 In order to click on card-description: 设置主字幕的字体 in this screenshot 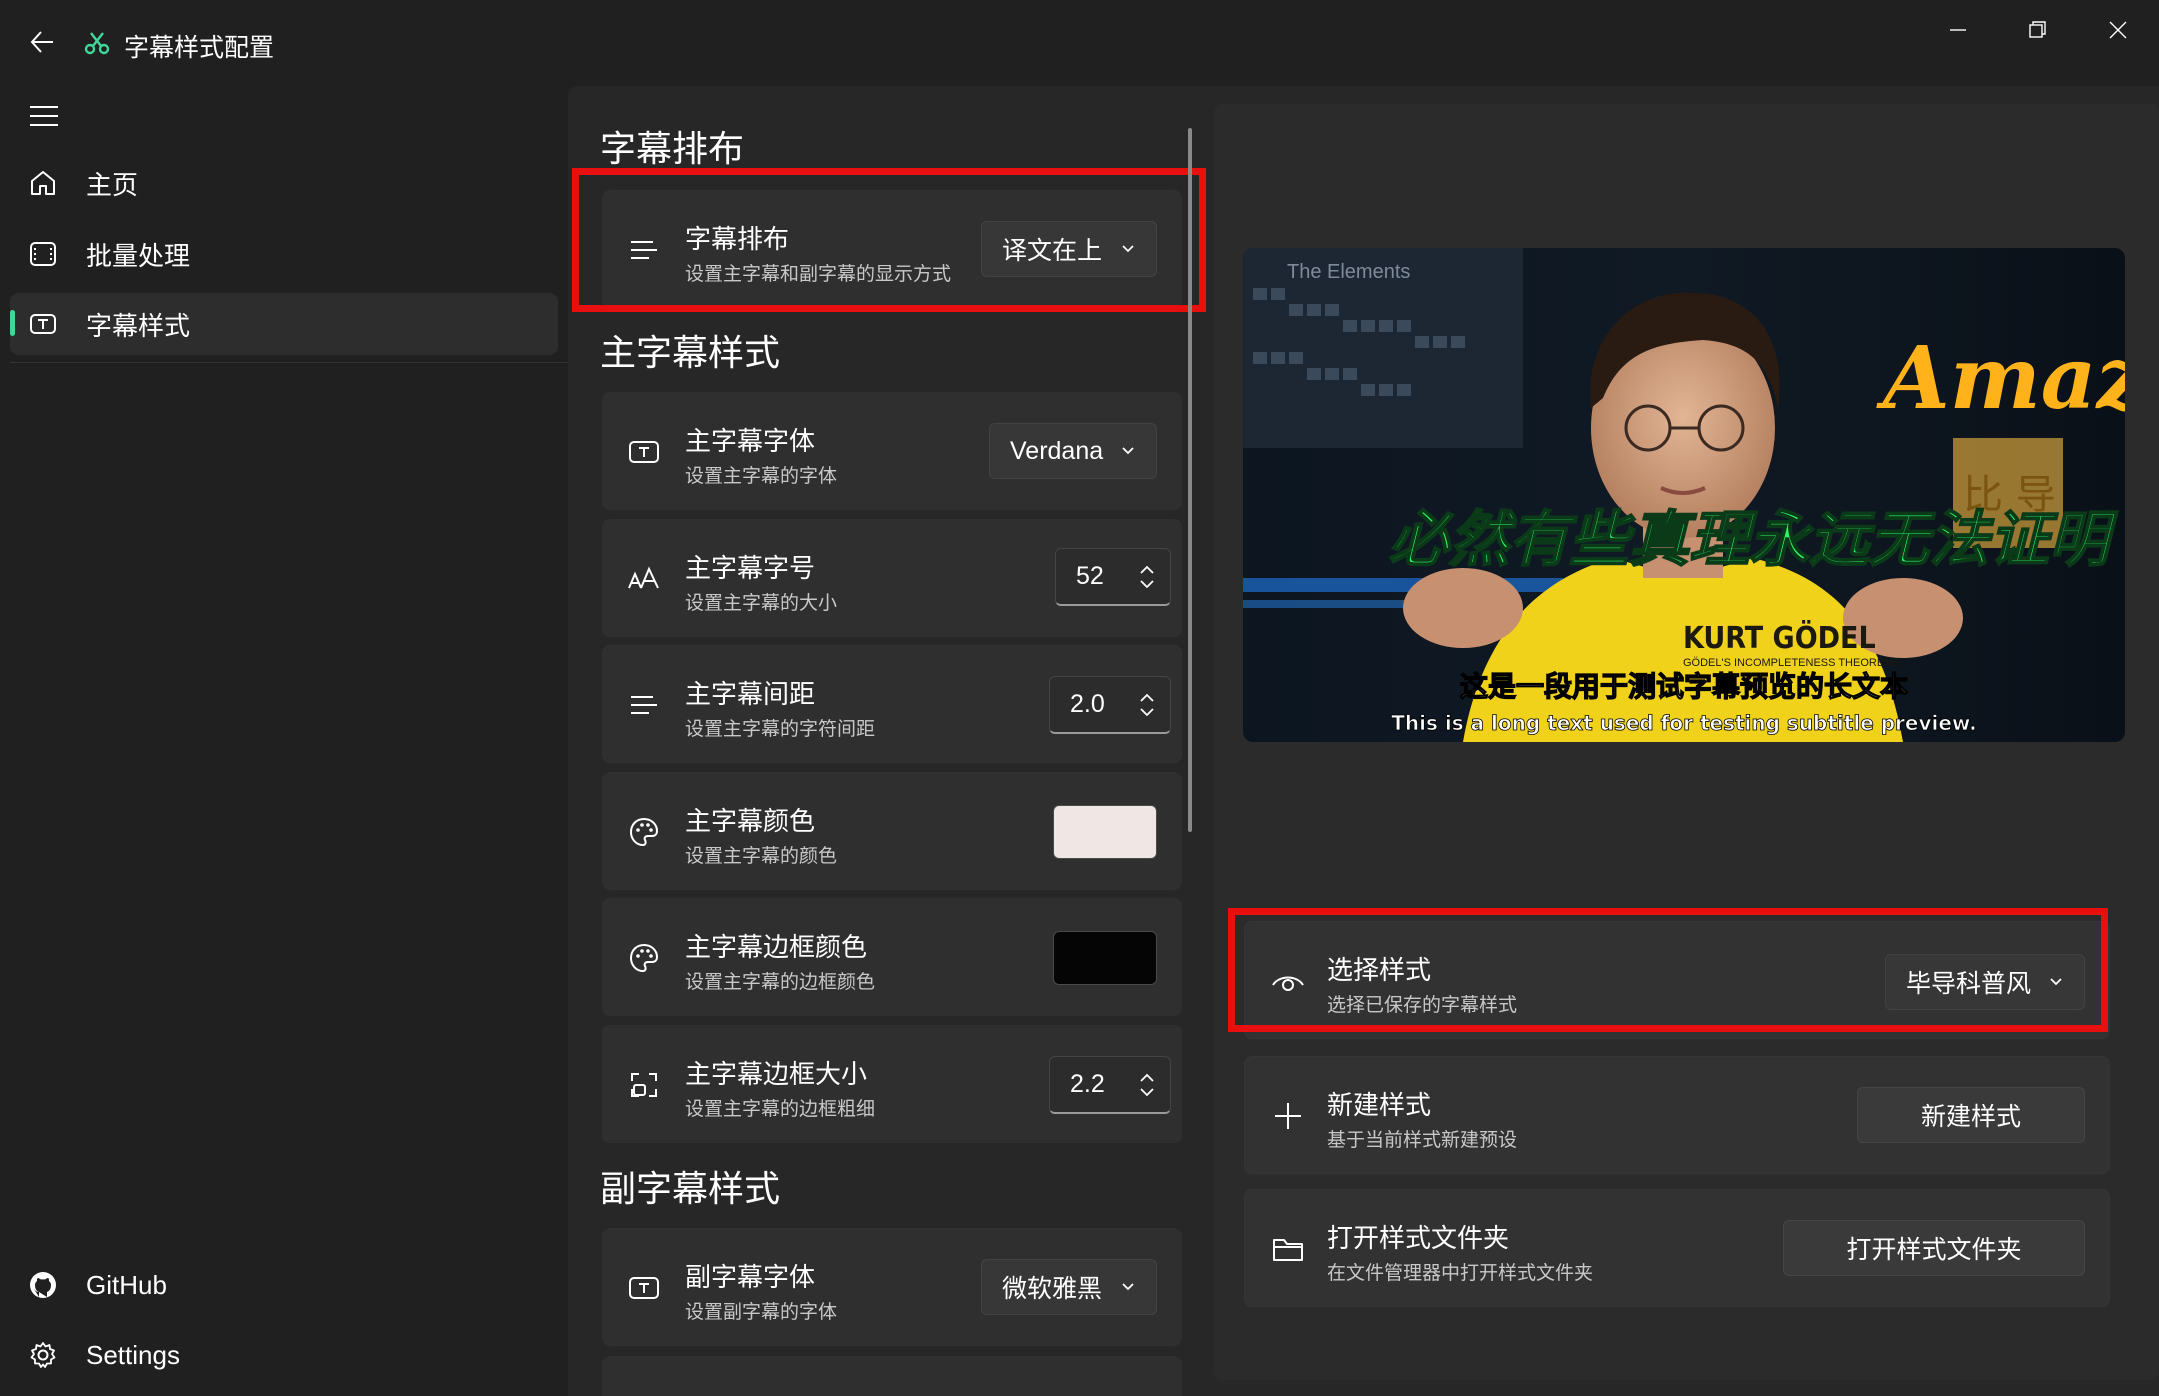, I will do `click(761, 476)`.